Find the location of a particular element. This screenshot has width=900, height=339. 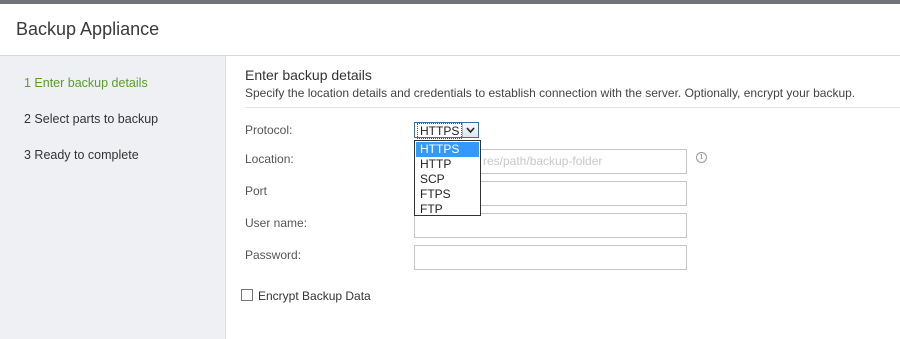

port-label: Port is located at coordinates (256, 191).